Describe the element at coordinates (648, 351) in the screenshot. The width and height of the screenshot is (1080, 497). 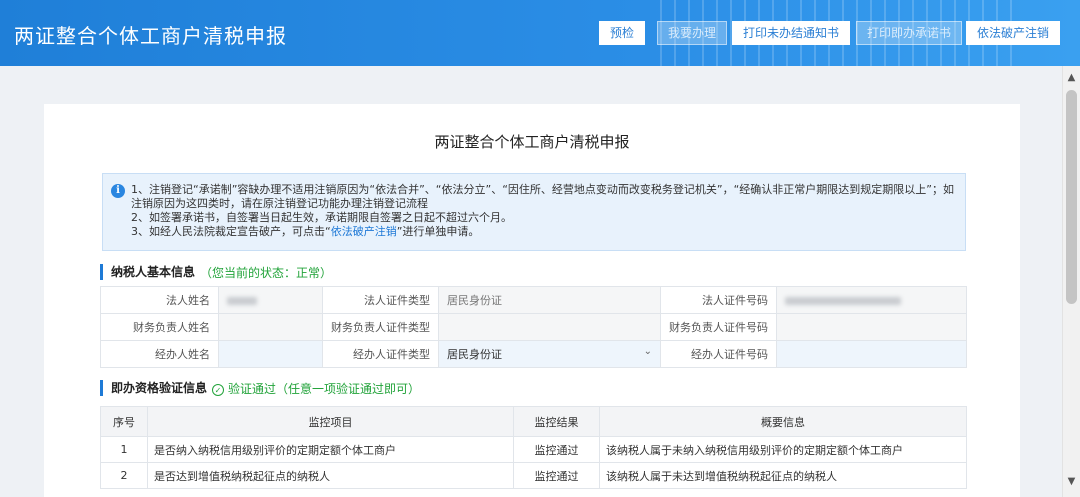
I see `chevron-down-icon: ⌄` at that location.